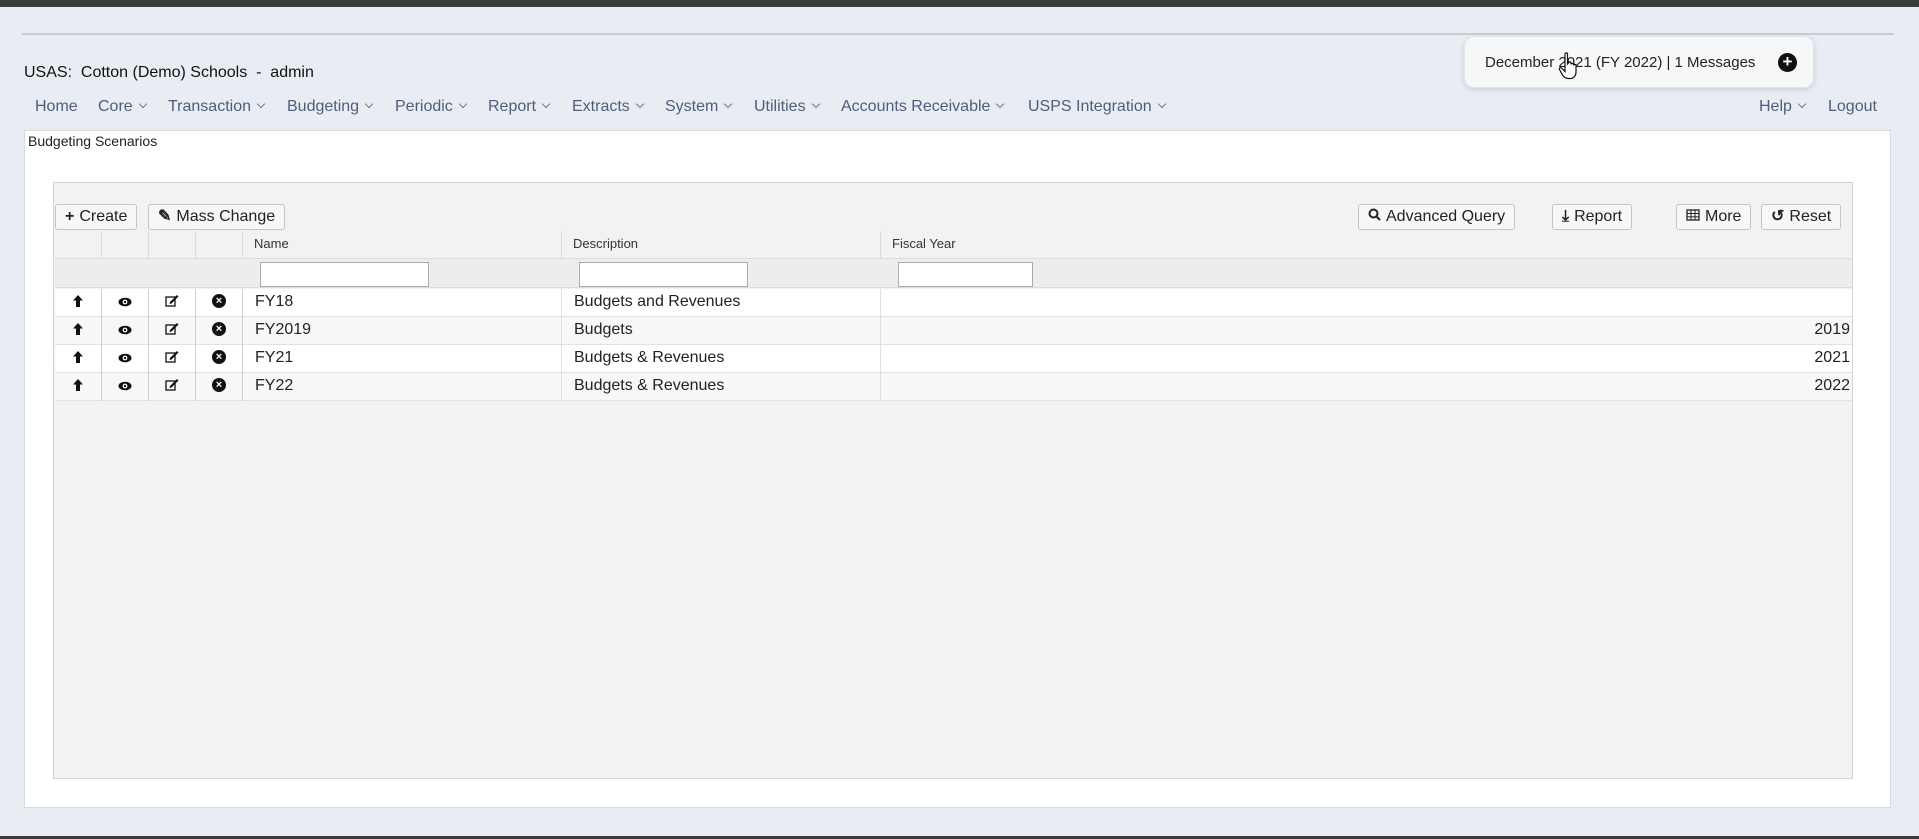 This screenshot has height=839, width=1919. I want to click on reset-button-label: Reset, so click(1810, 216).